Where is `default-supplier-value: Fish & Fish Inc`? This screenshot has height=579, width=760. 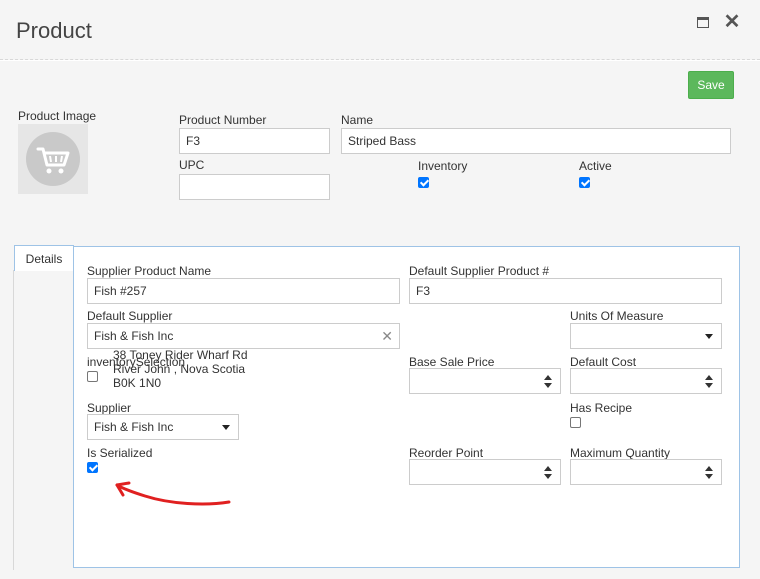 default-supplier-value: Fish & Fish Inc is located at coordinates (134, 336).